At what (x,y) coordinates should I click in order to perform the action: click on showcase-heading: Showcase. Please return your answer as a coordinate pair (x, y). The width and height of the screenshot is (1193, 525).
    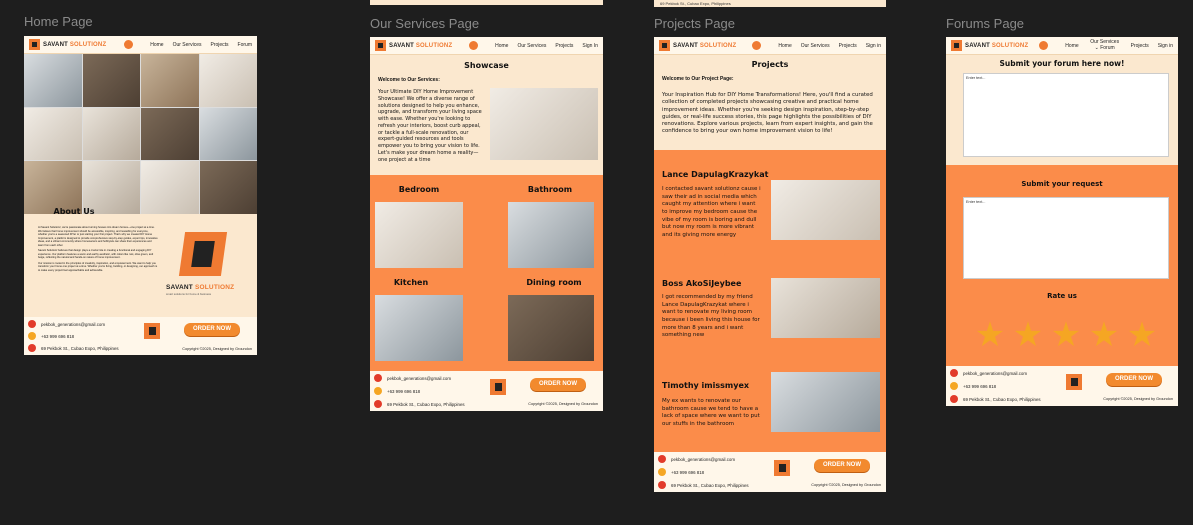
    Looking at the image, I should click on (486, 65).